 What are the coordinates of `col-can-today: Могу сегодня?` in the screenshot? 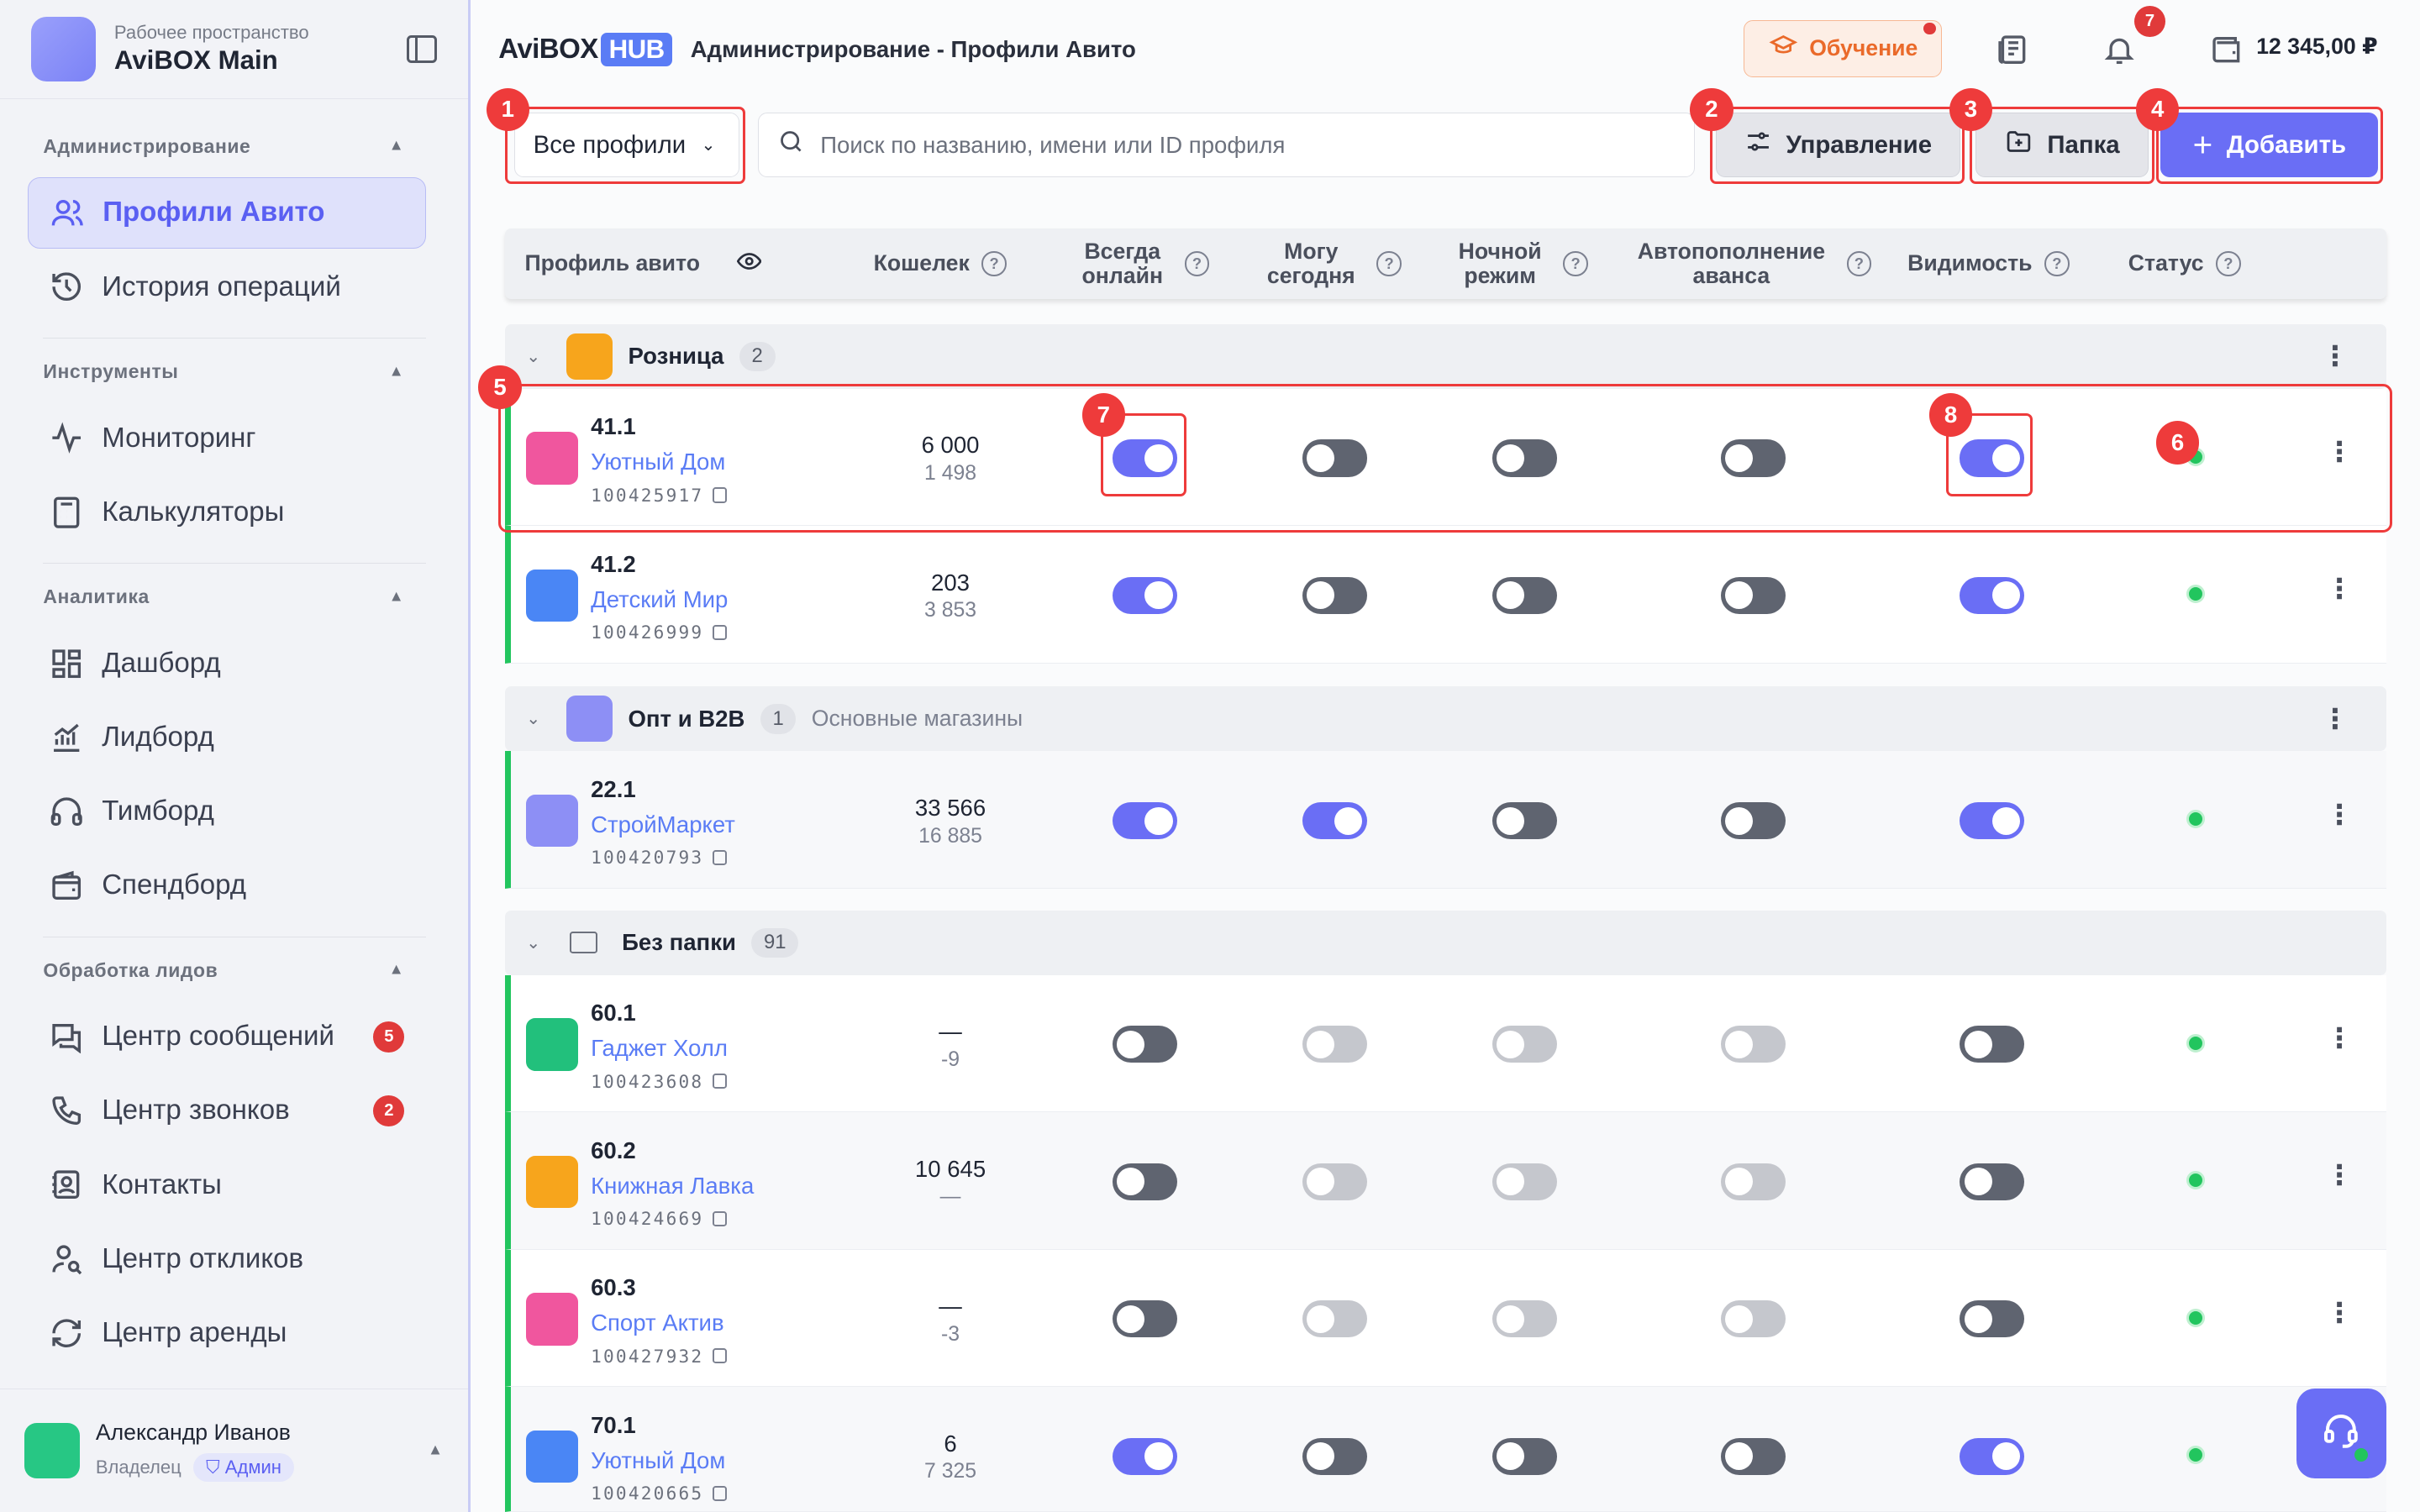 It's located at (1334, 263).